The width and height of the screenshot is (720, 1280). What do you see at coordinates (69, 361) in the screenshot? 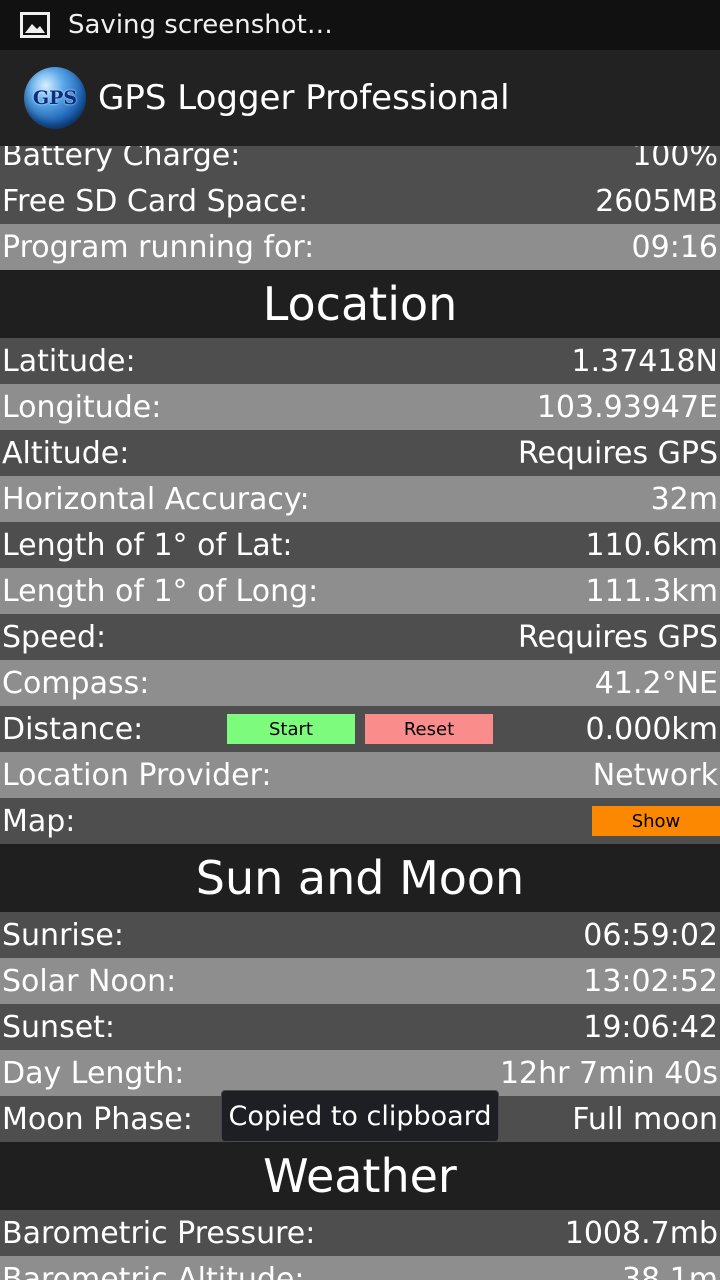
I see `latitude-label: Latitude:` at bounding box center [69, 361].